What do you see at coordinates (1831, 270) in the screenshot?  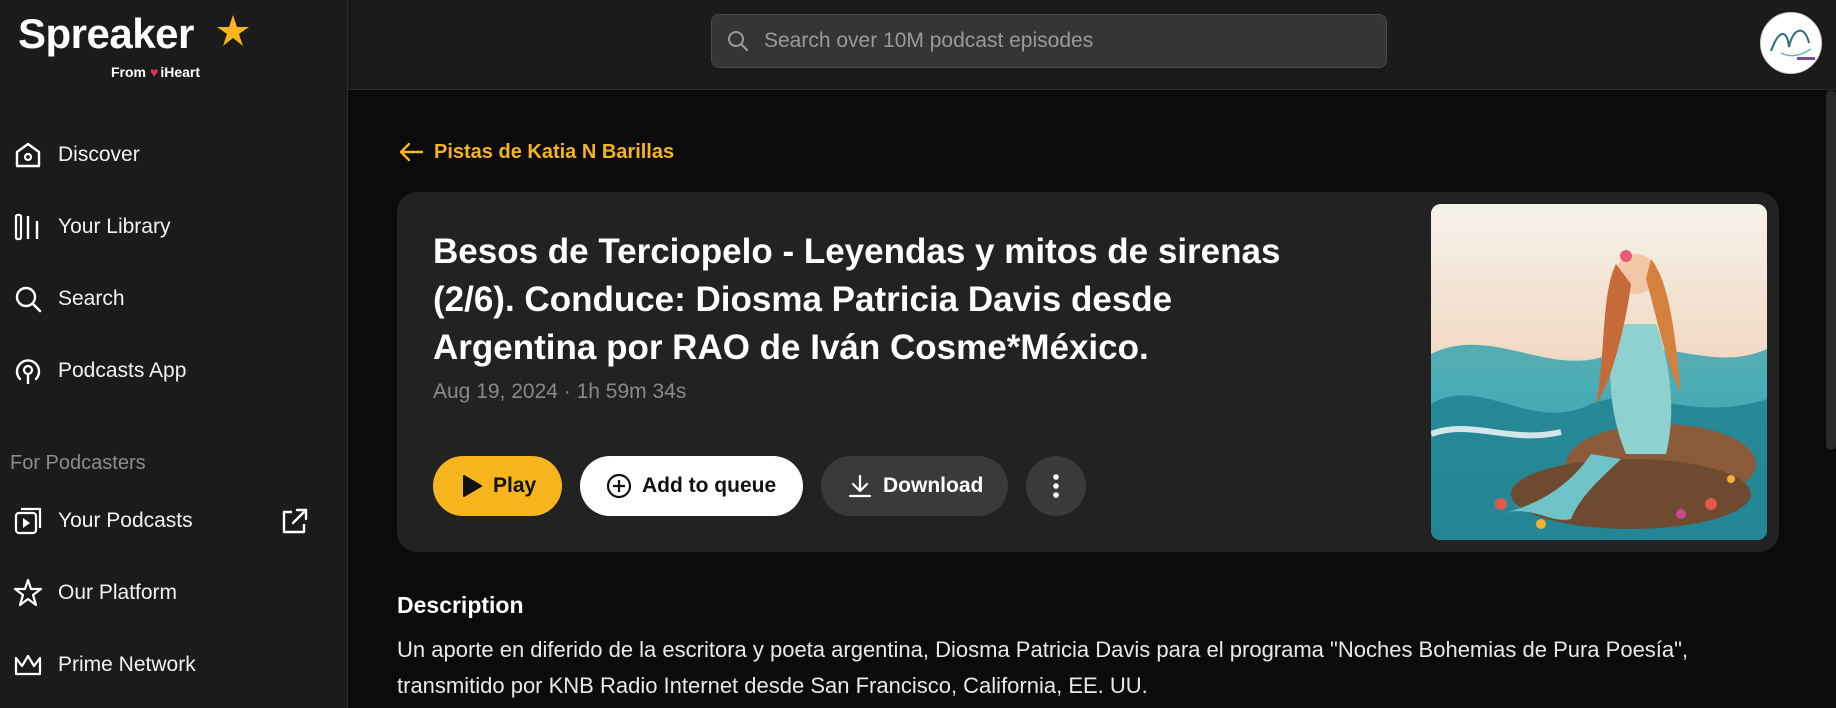 I see `scrollbar` at bounding box center [1831, 270].